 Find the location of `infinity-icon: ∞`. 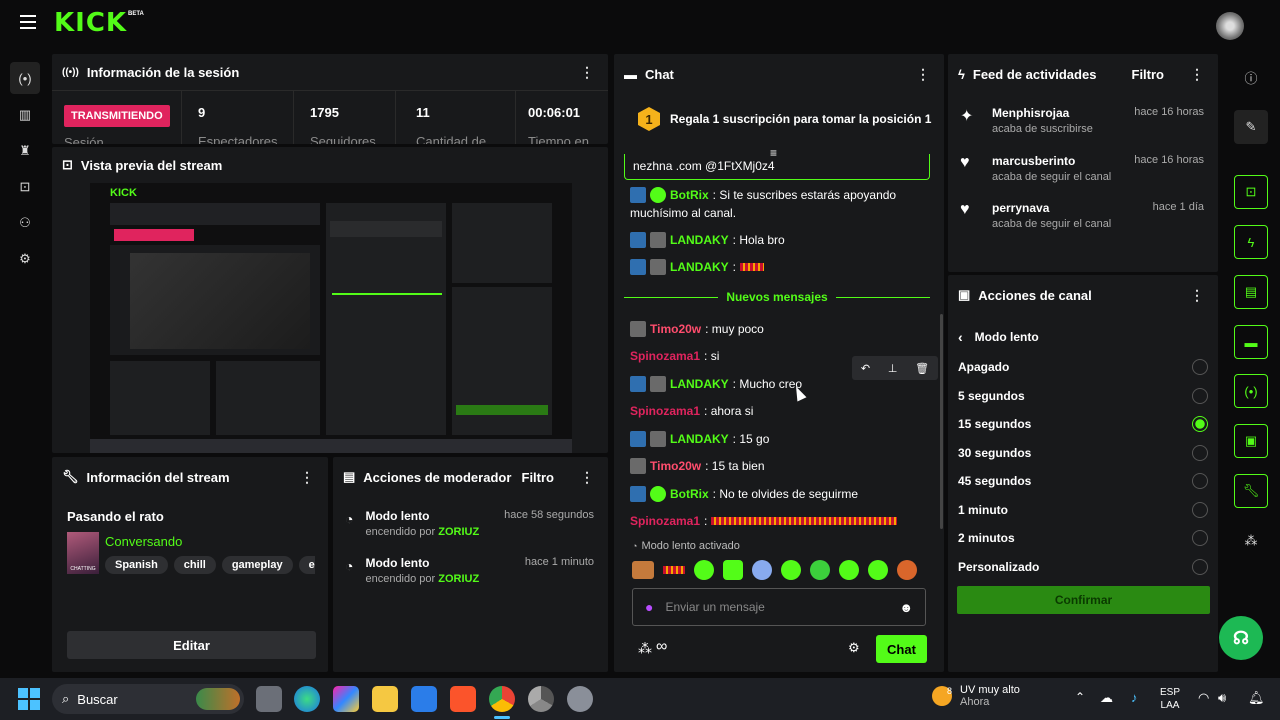

infinity-icon: ∞ is located at coordinates (661, 647).